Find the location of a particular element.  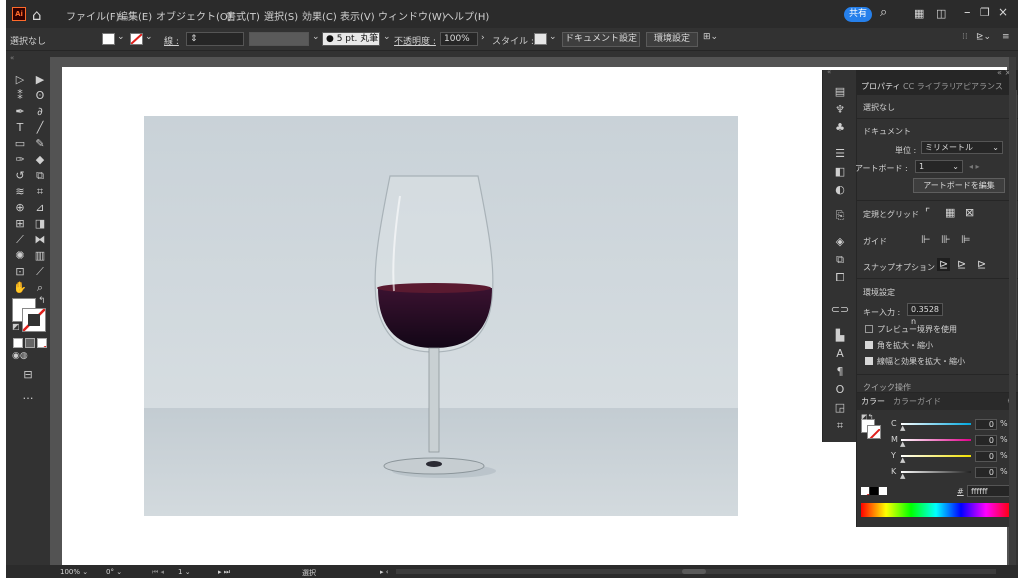

tab-cc-libraries: CC ライブラリ is located at coordinates (930, 86).